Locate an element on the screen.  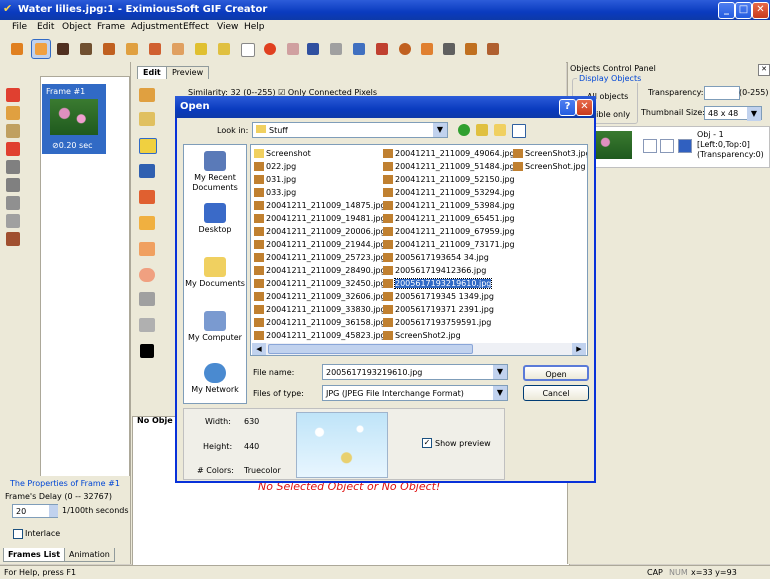
file-item: 20041211_211009_20006.jpg is located at coordinates (319, 231).